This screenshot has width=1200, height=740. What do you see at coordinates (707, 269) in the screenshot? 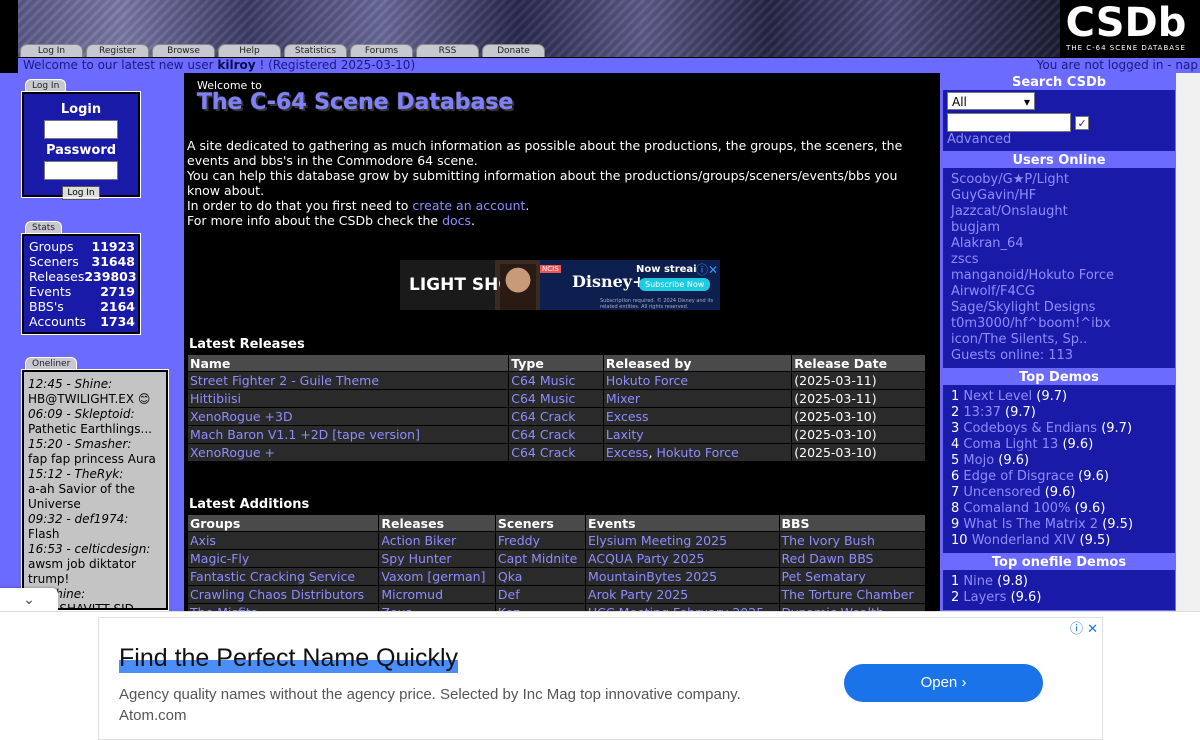
I see `ad-close-icon: ⓘ✕` at bounding box center [707, 269].